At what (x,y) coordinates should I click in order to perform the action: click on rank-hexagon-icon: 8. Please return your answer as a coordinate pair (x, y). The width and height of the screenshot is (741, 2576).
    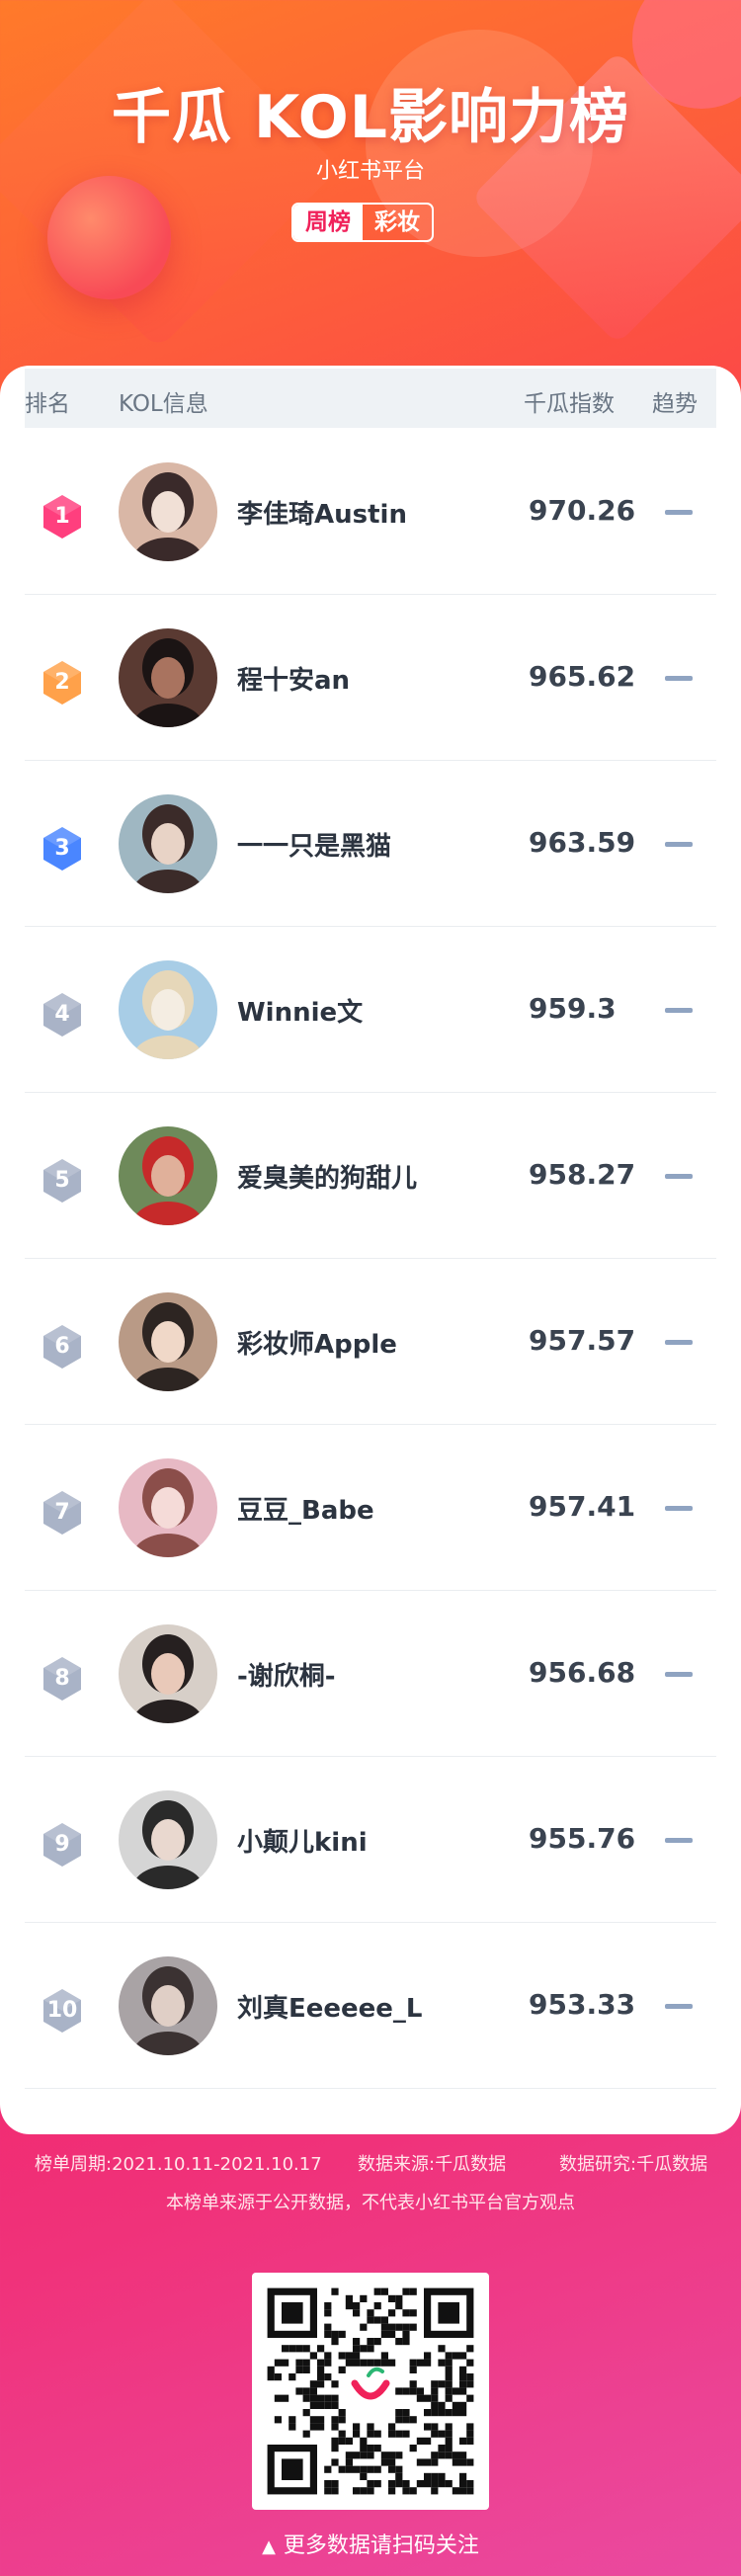
    Looking at the image, I should click on (62, 1679).